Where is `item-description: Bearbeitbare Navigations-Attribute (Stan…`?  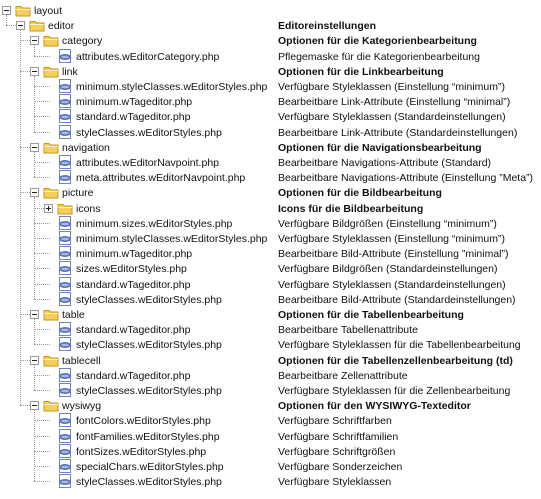 item-description: Bearbeitbare Navigations-Attribute (Stan… is located at coordinates (385, 163).